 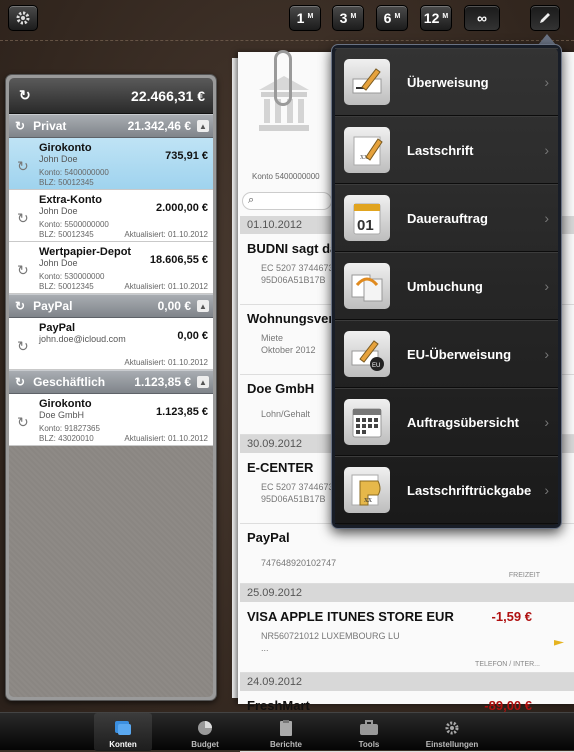 What do you see at coordinates (66, 438) in the screenshot?
I see `account-blz: BLZ: 43020010` at bounding box center [66, 438].